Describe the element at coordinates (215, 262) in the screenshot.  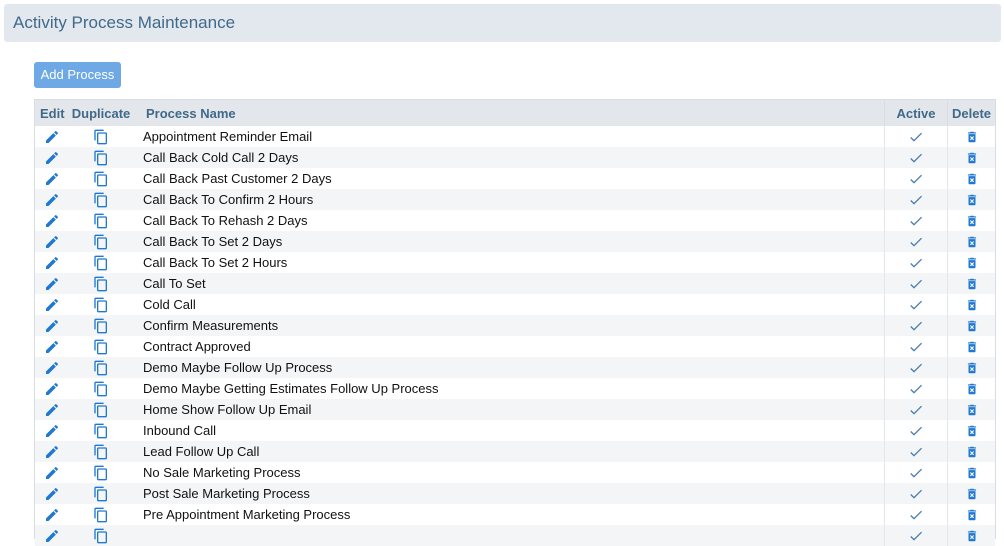
I see `process-name: Call Back To Set 2 Hours` at that location.